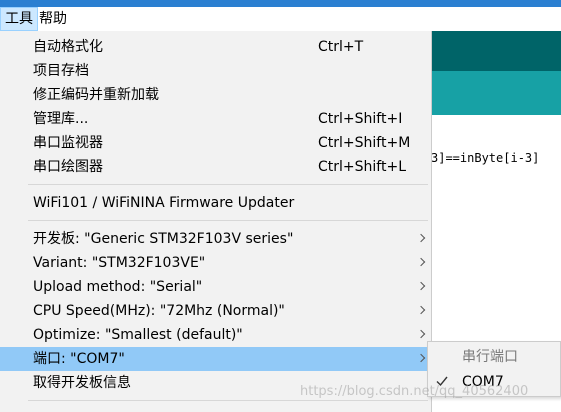 Image resolution: width=561 pixels, height=412 pixels. Describe the element at coordinates (164, 203) in the screenshot. I see `menu-item-label: WiFi101 / WiFiNINA Firmware Updater` at that location.